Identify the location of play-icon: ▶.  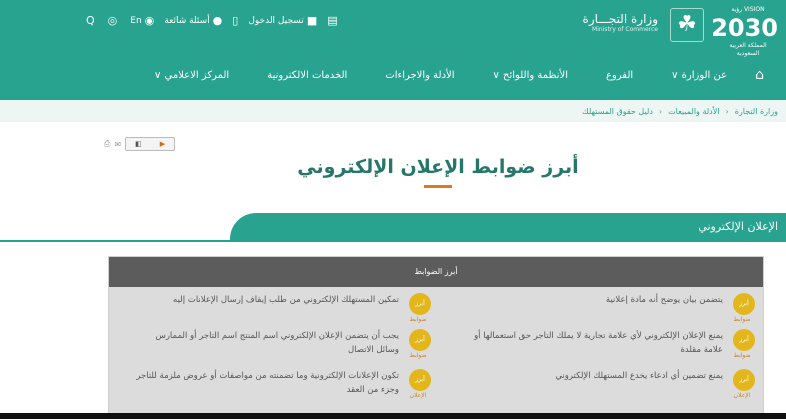
(162, 144).